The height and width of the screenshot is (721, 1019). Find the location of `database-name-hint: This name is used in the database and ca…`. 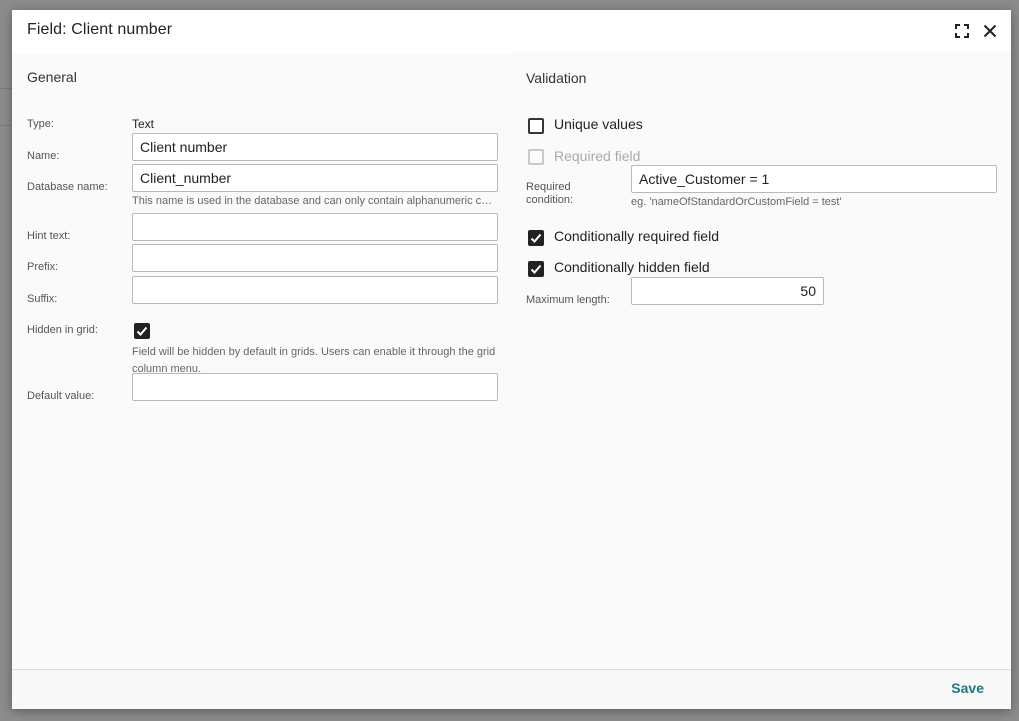

database-name-hint: This name is used in the database and ca… is located at coordinates (315, 201).